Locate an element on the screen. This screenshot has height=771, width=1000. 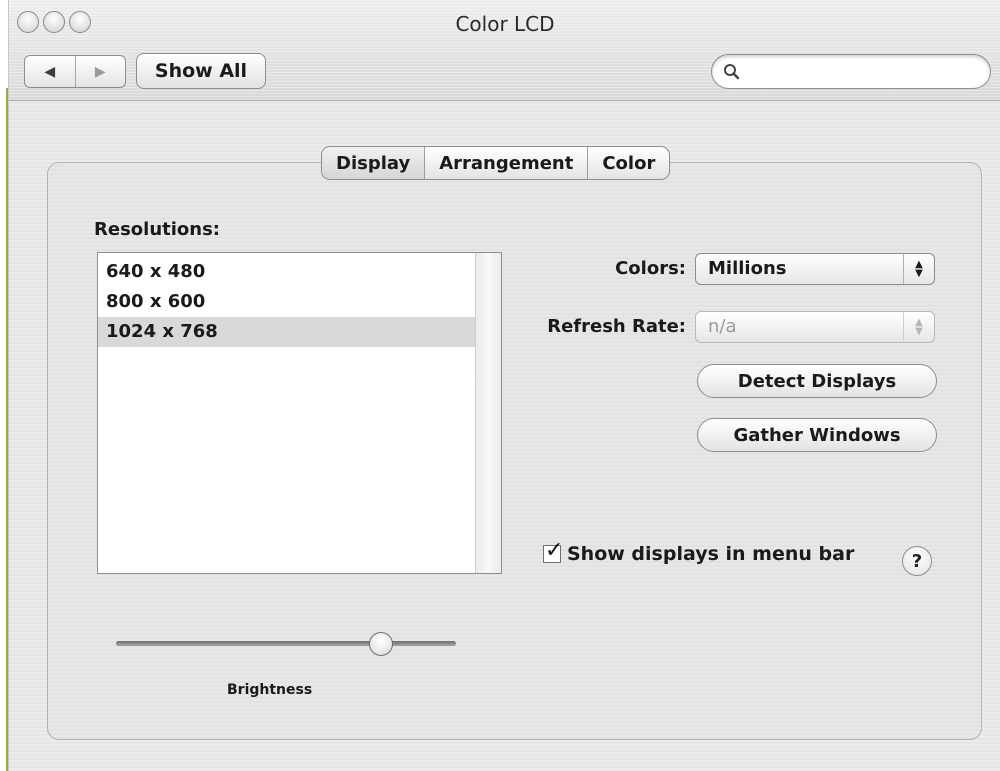
tab-bar: Display Arrangement Color is located at coordinates (496, 163).